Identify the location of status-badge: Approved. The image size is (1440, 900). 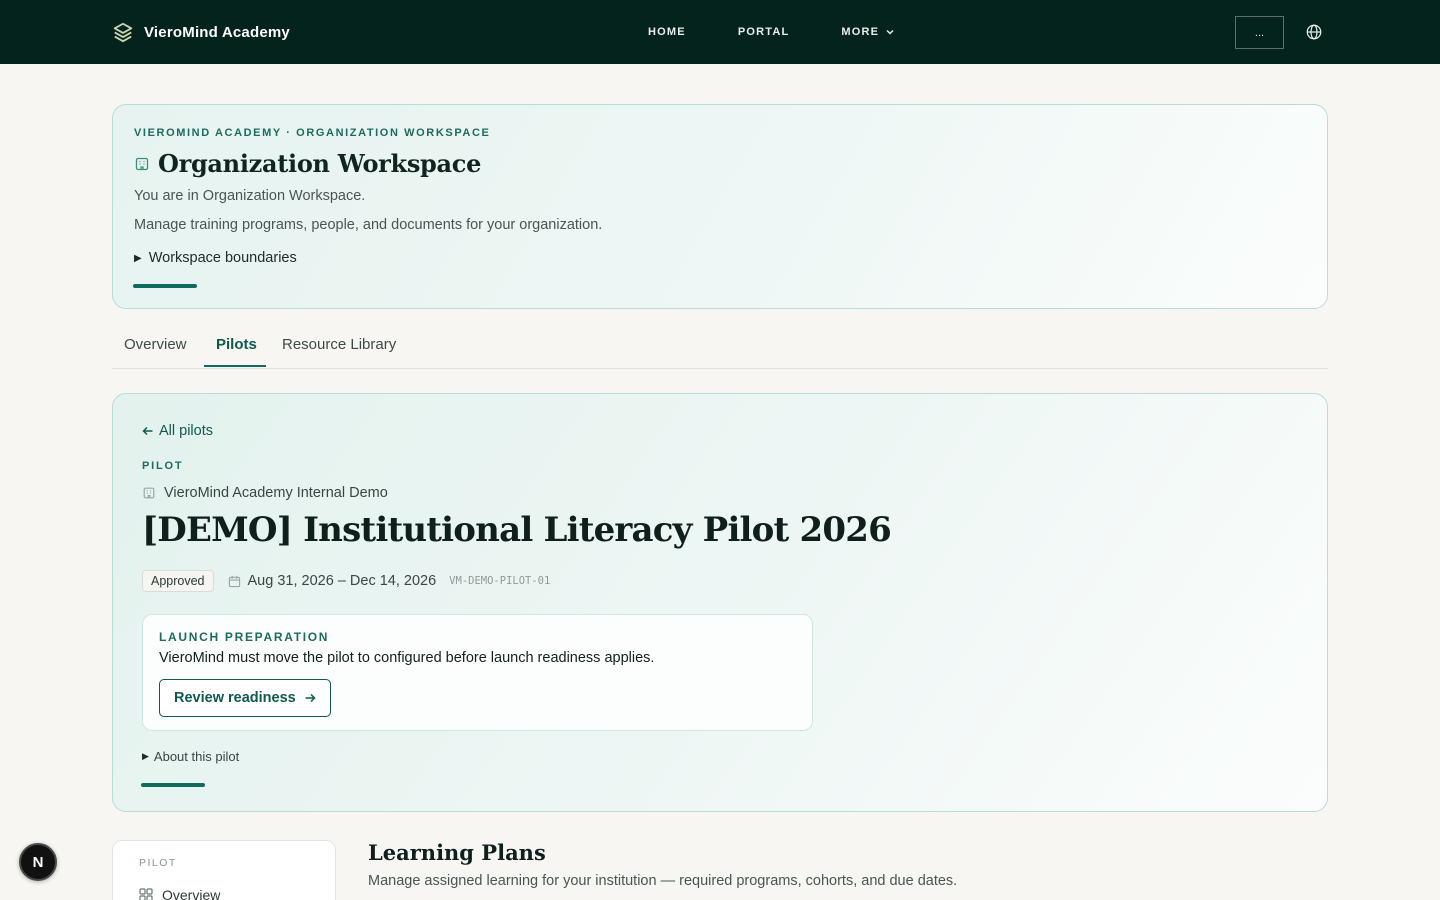
(178, 581).